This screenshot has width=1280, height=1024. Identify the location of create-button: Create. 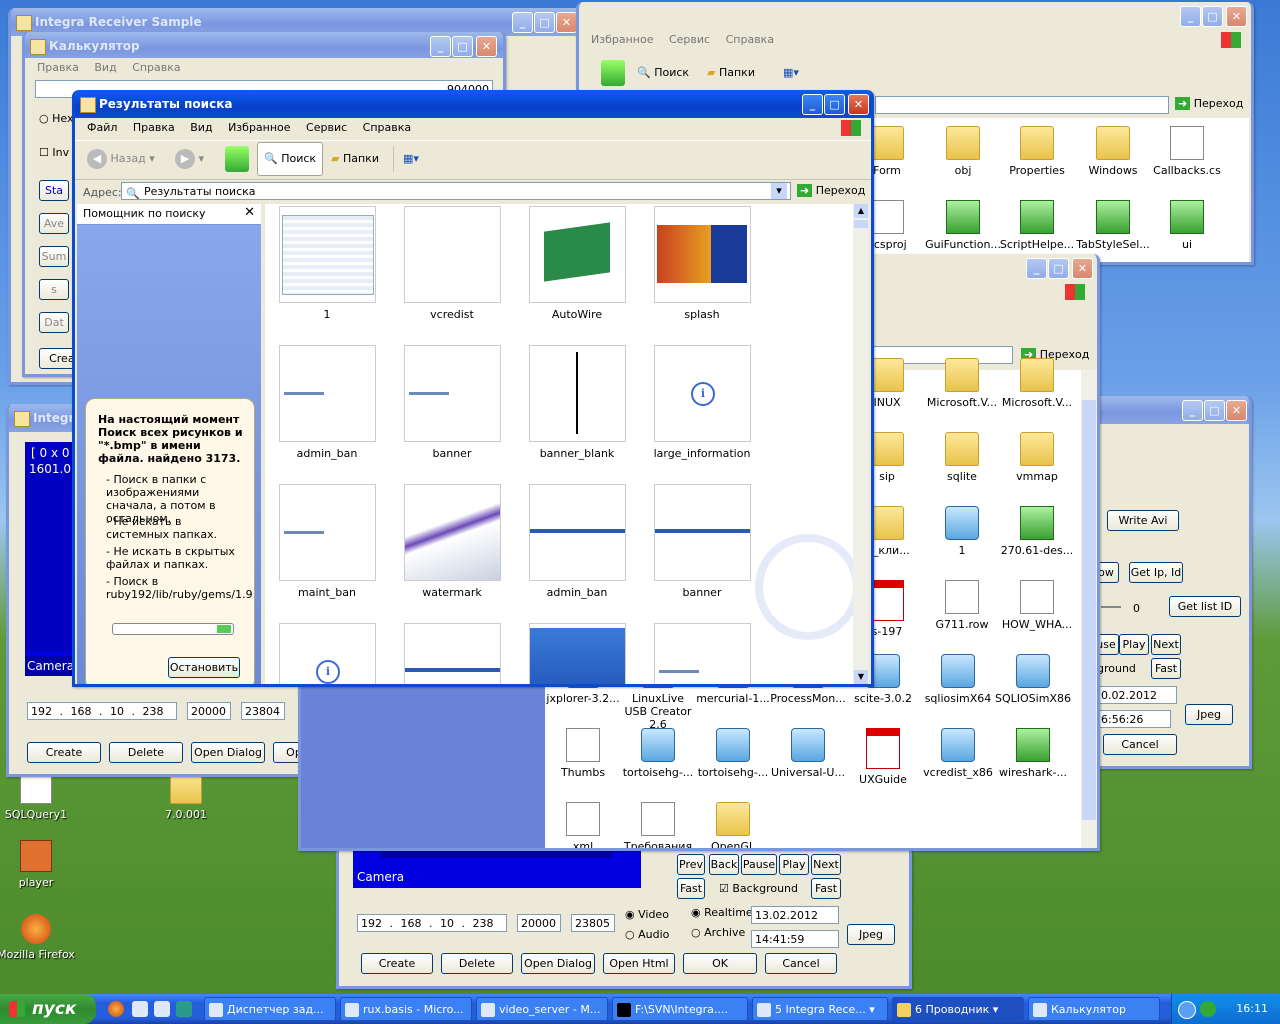
(64, 752).